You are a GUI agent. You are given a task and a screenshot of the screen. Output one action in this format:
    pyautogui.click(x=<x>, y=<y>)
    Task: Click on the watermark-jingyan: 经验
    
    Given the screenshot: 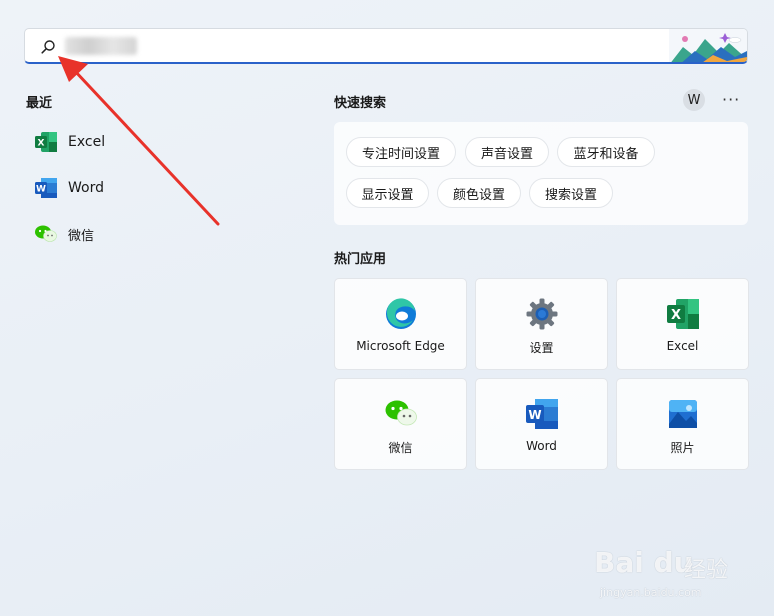 What is the action you would take?
    pyautogui.click(x=706, y=570)
    